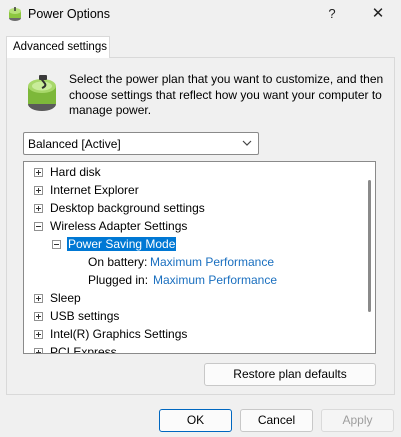  What do you see at coordinates (194, 348) in the screenshot?
I see `tree-item-pci-express: PCI Express` at bounding box center [194, 348].